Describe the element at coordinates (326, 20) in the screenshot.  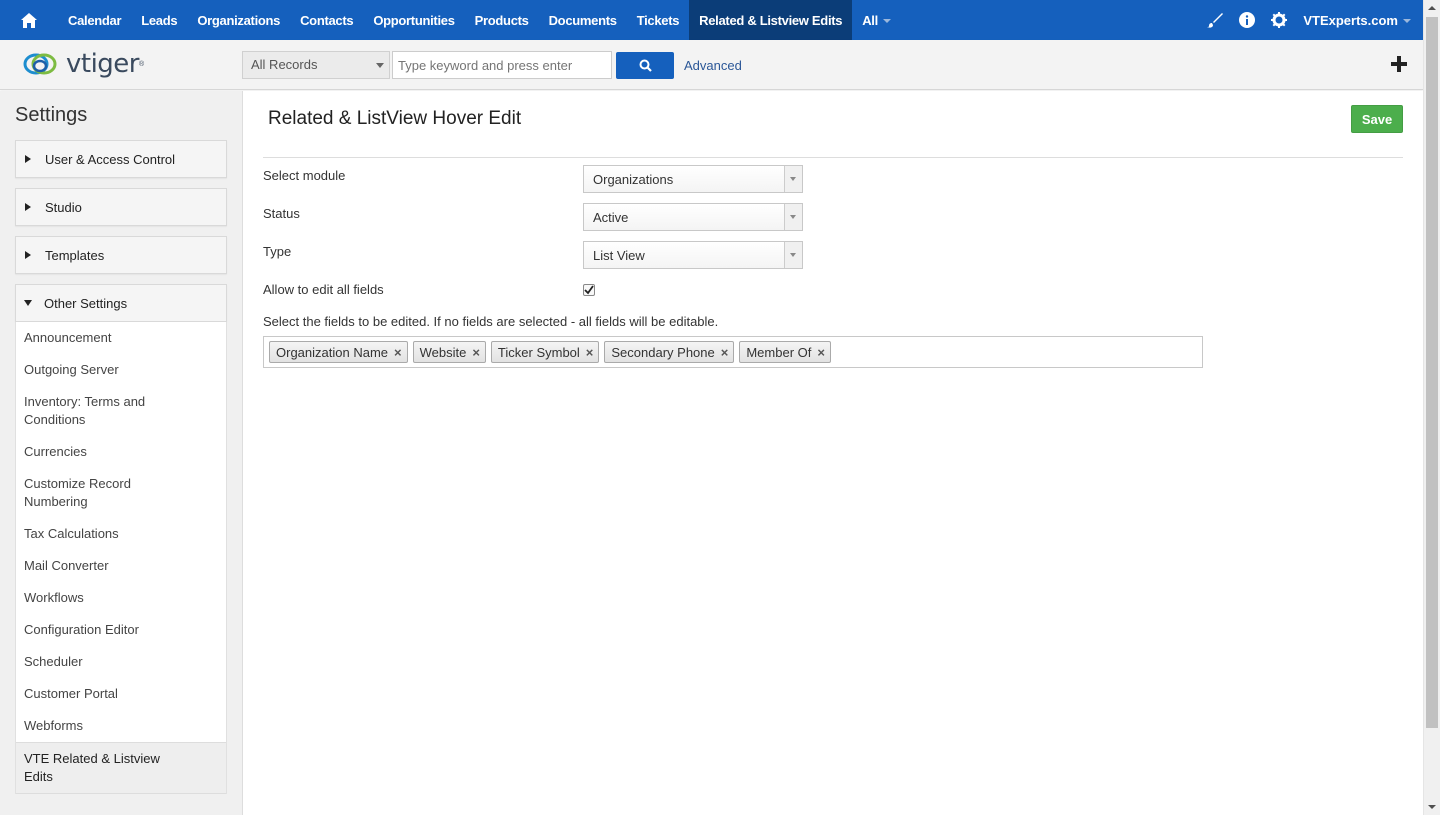
I see `nav-contacts: Contacts` at that location.